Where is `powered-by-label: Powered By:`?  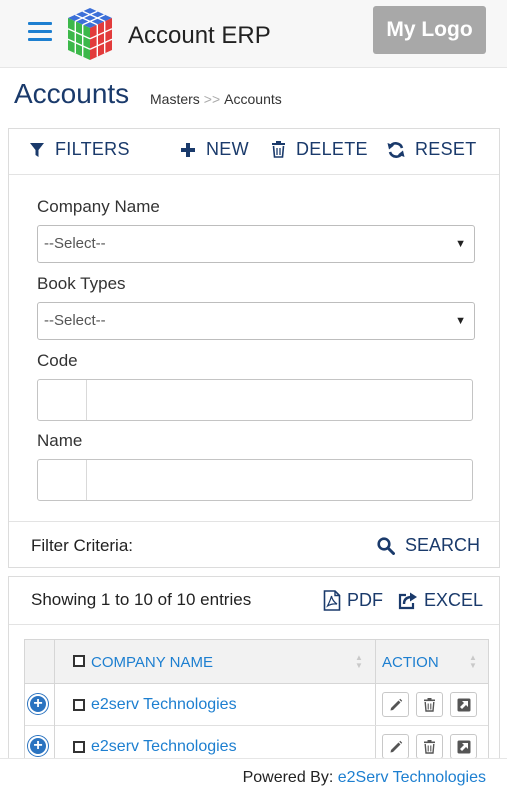
powered-by-label: Powered By: is located at coordinates (288, 777).